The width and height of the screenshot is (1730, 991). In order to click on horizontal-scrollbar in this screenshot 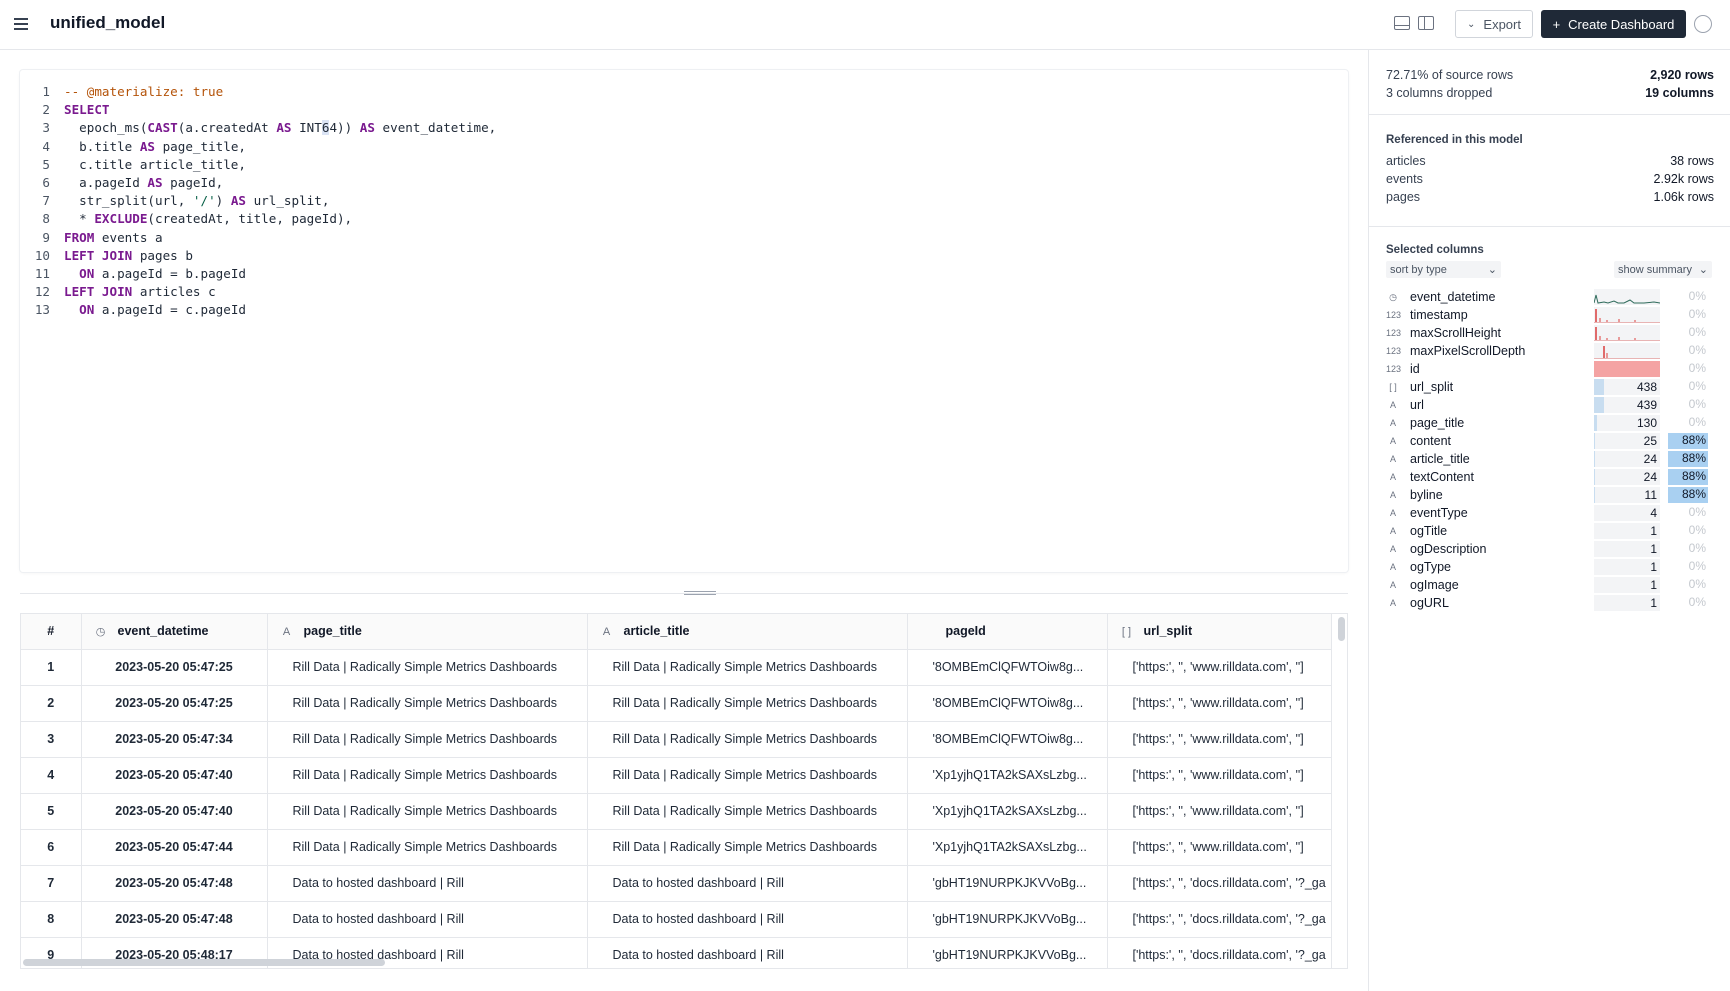, I will do `click(204, 962)`.